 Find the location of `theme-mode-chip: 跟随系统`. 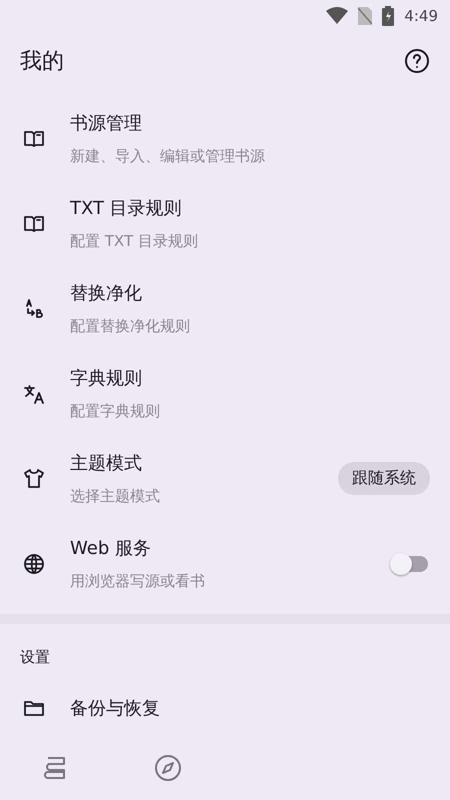

theme-mode-chip: 跟随系统 is located at coordinates (384, 478).